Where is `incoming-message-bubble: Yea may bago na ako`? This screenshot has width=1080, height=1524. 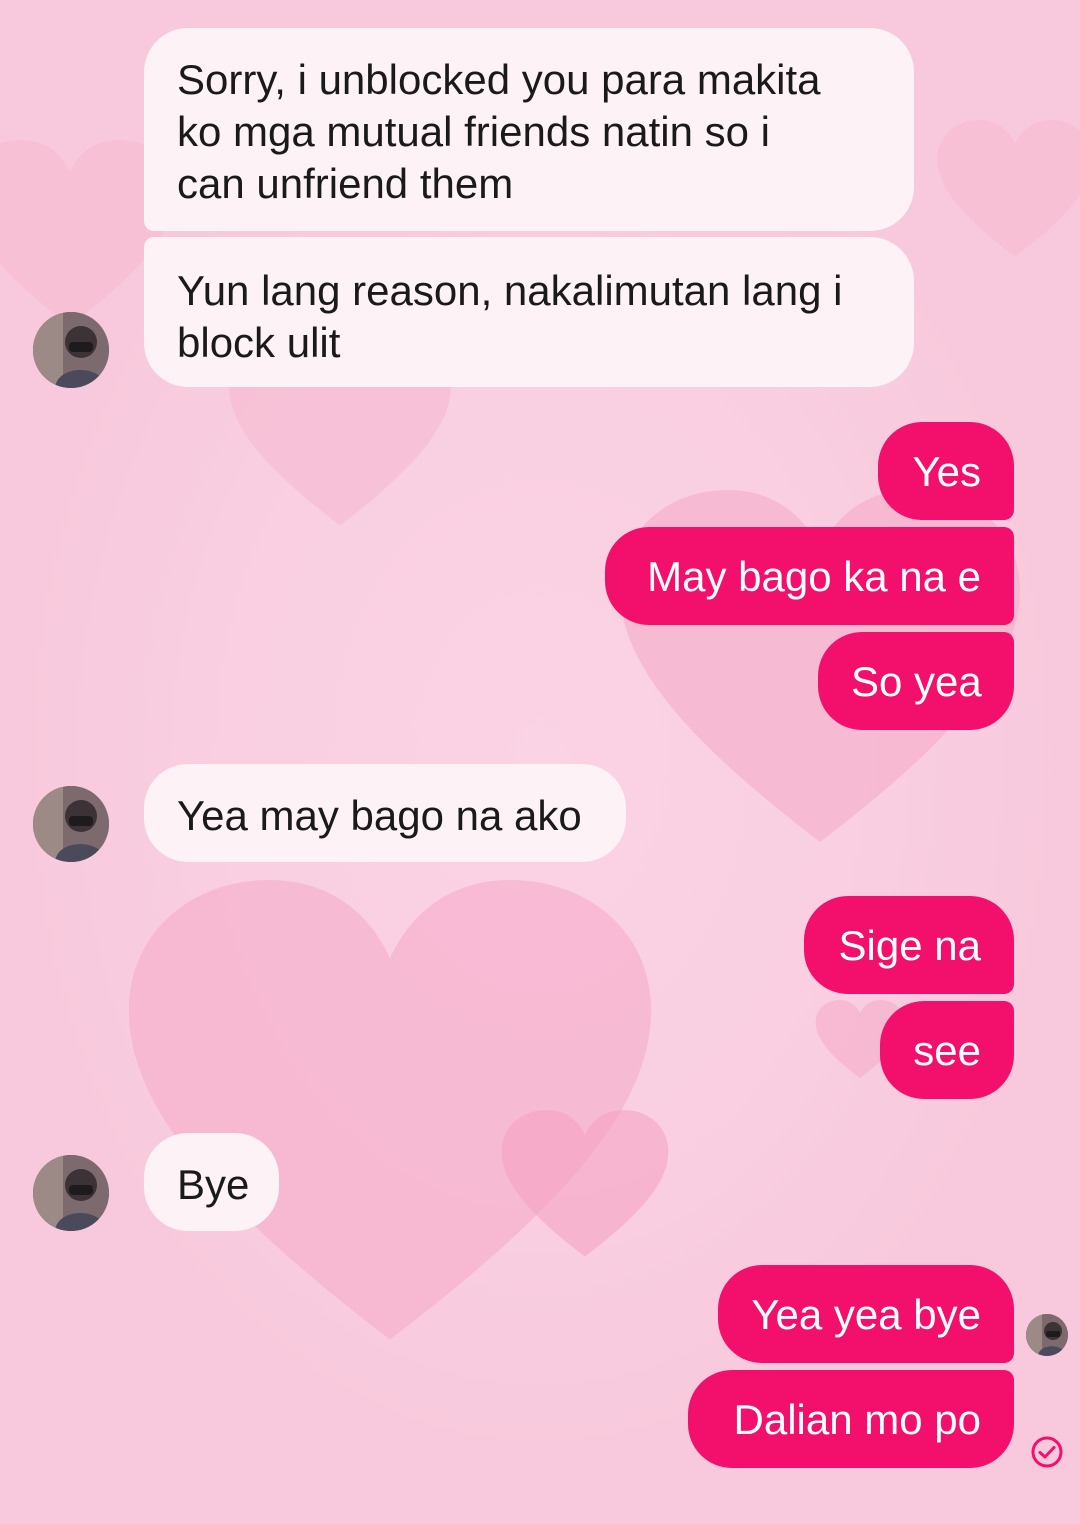
incoming-message-bubble: Yea may bago na ako is located at coordinates (385, 813).